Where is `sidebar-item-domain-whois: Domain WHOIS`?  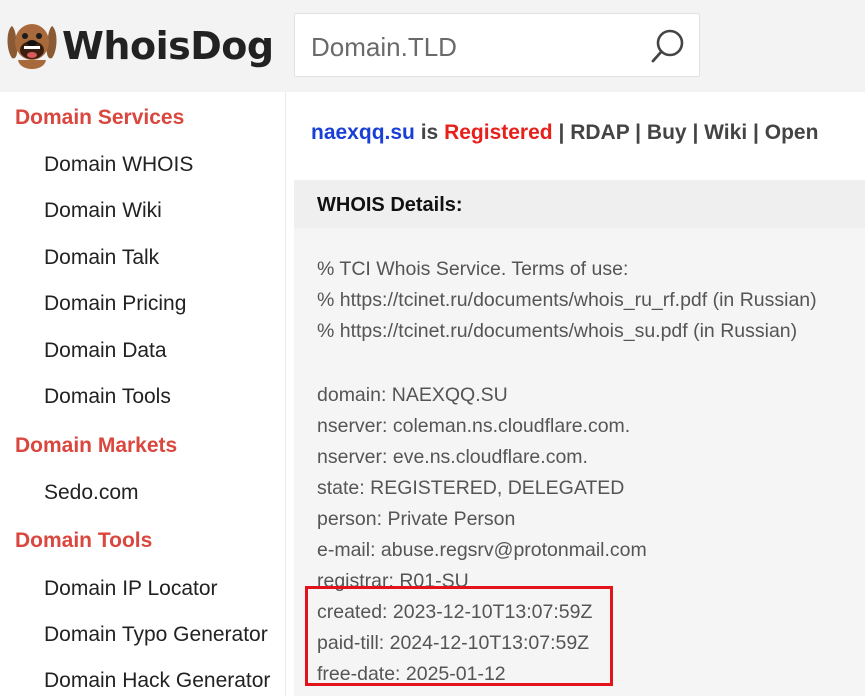
sidebar-item-domain-whois: Domain WHOIS is located at coordinates (118, 165).